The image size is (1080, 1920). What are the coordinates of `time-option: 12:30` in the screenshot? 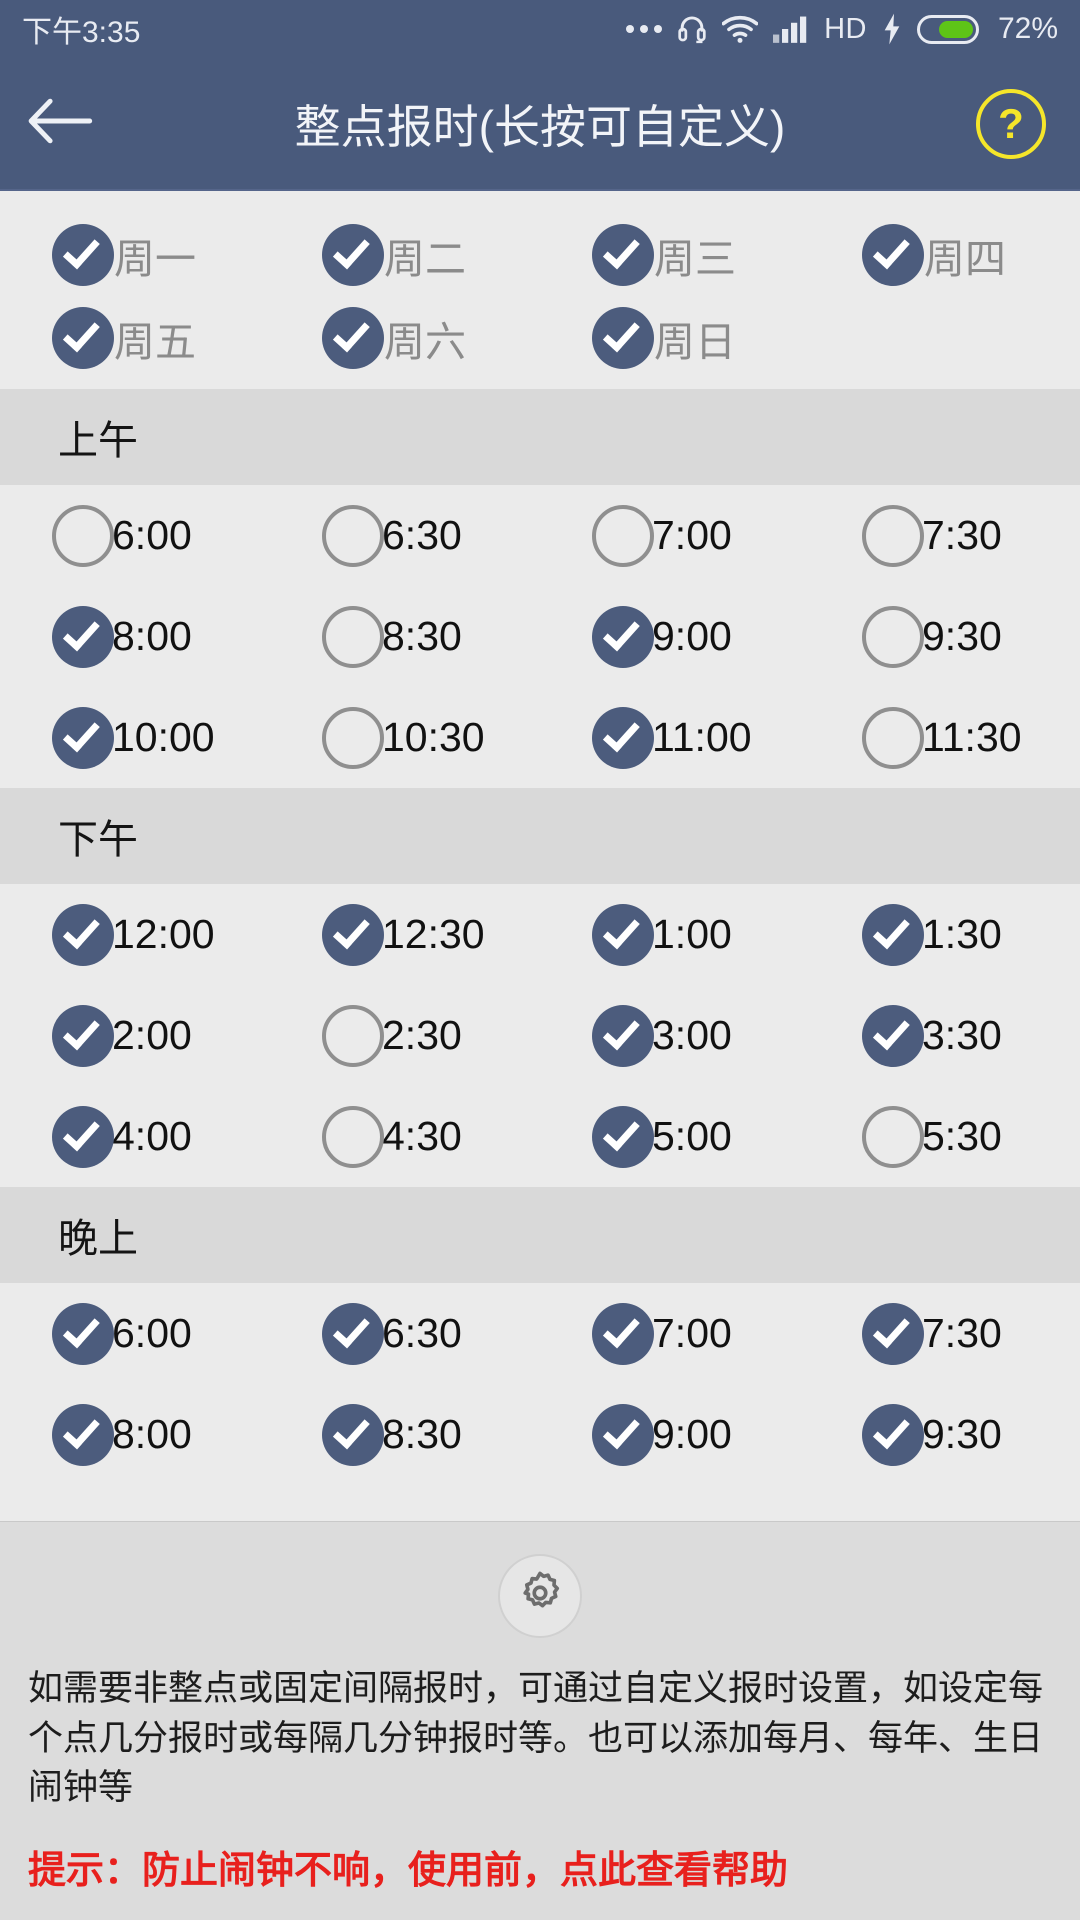 It's located at (405, 934).